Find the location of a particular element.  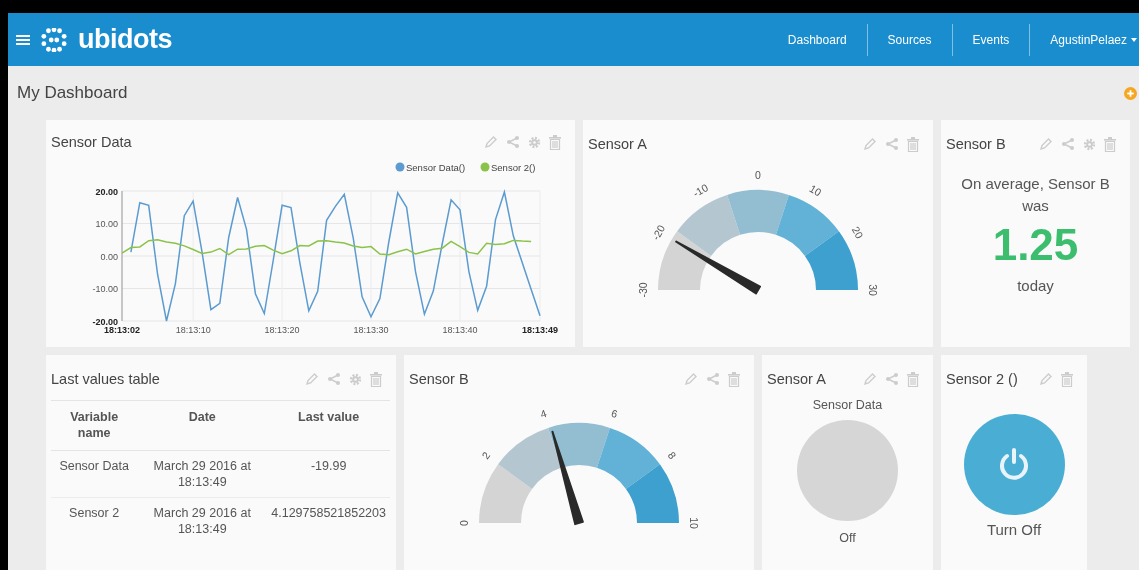

metric-period: today is located at coordinates (1035, 285).